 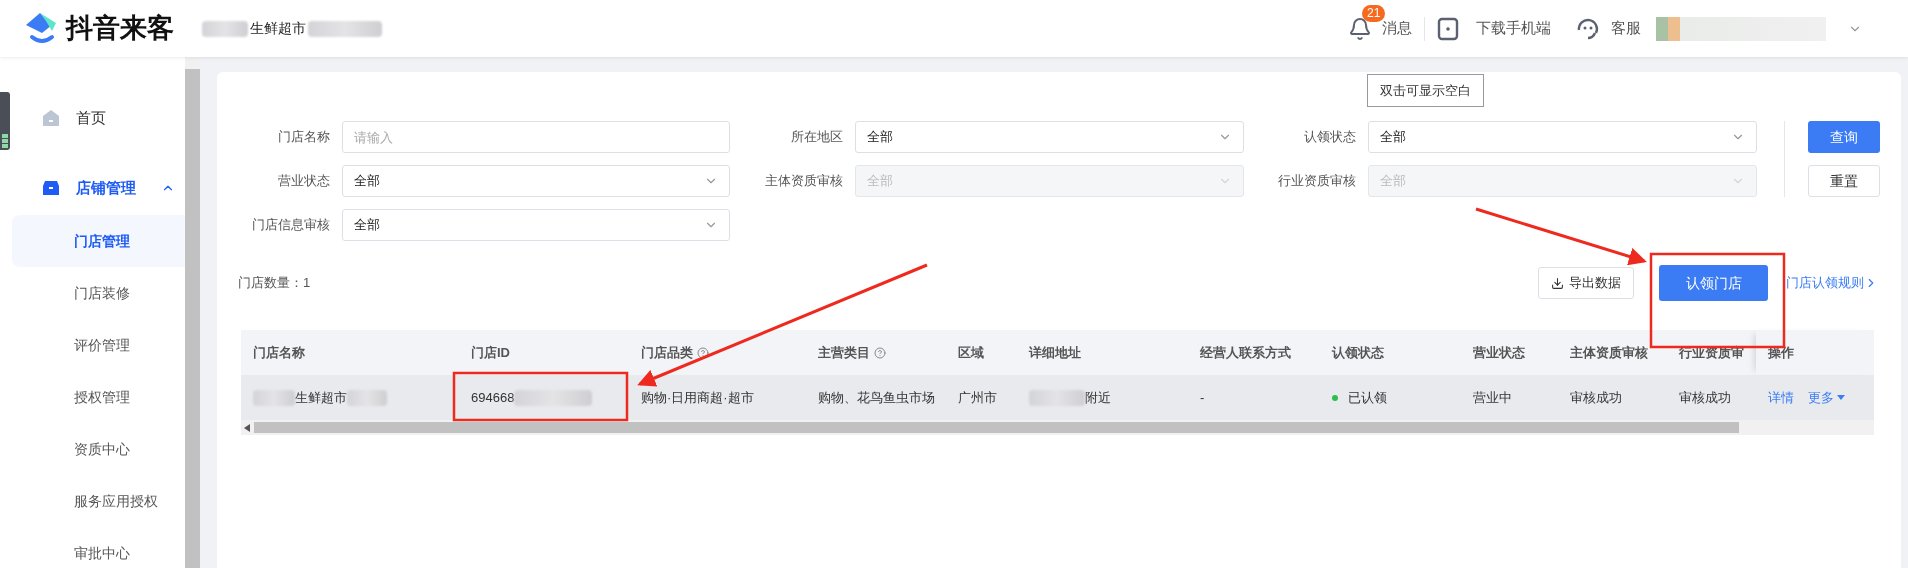 What do you see at coordinates (1609, 352) in the screenshot?
I see `column-header: 主体资质审核` at bounding box center [1609, 352].